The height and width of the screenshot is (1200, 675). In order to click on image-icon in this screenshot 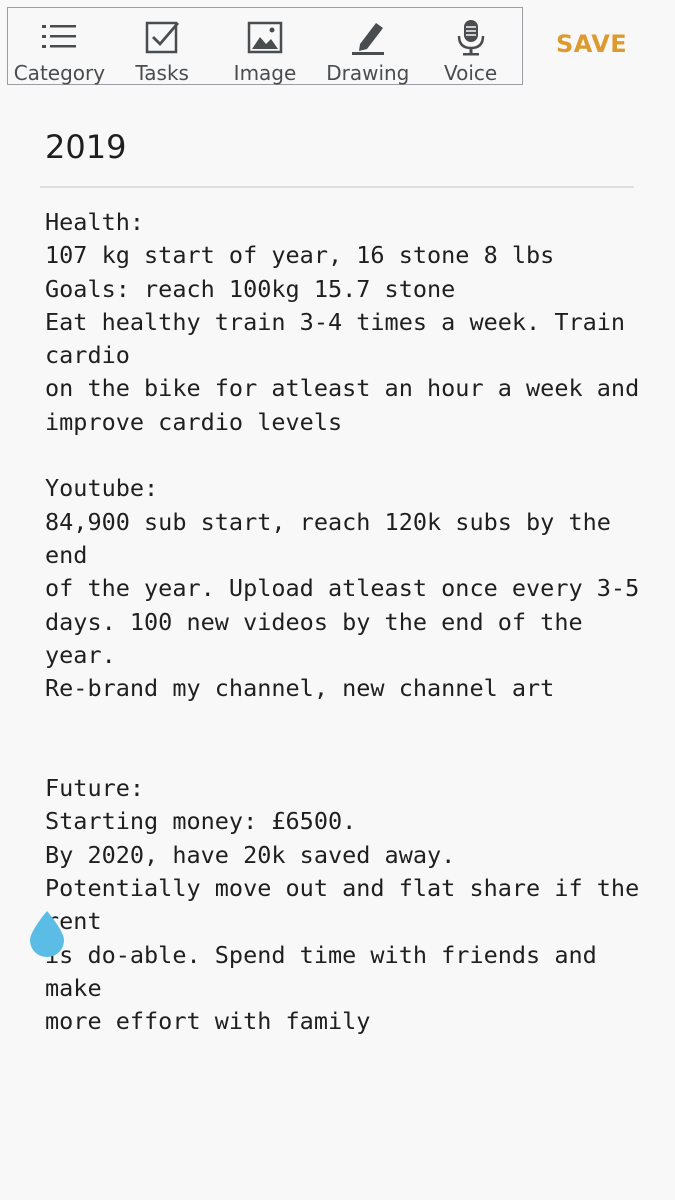, I will do `click(265, 37)`.